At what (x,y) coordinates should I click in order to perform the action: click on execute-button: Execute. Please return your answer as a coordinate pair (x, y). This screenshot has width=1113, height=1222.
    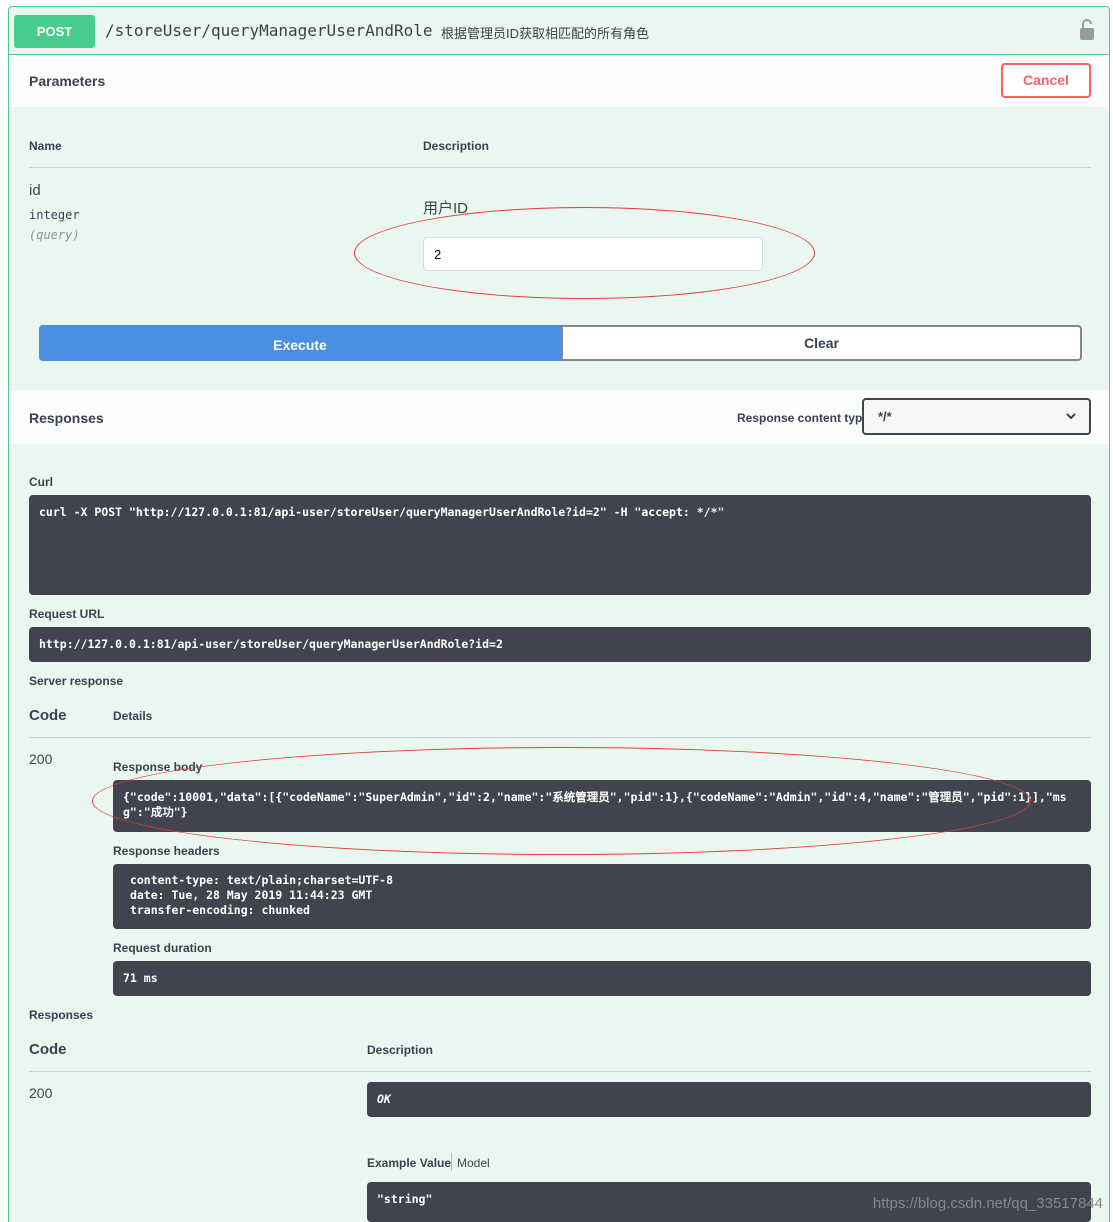
    Looking at the image, I should click on (300, 343).